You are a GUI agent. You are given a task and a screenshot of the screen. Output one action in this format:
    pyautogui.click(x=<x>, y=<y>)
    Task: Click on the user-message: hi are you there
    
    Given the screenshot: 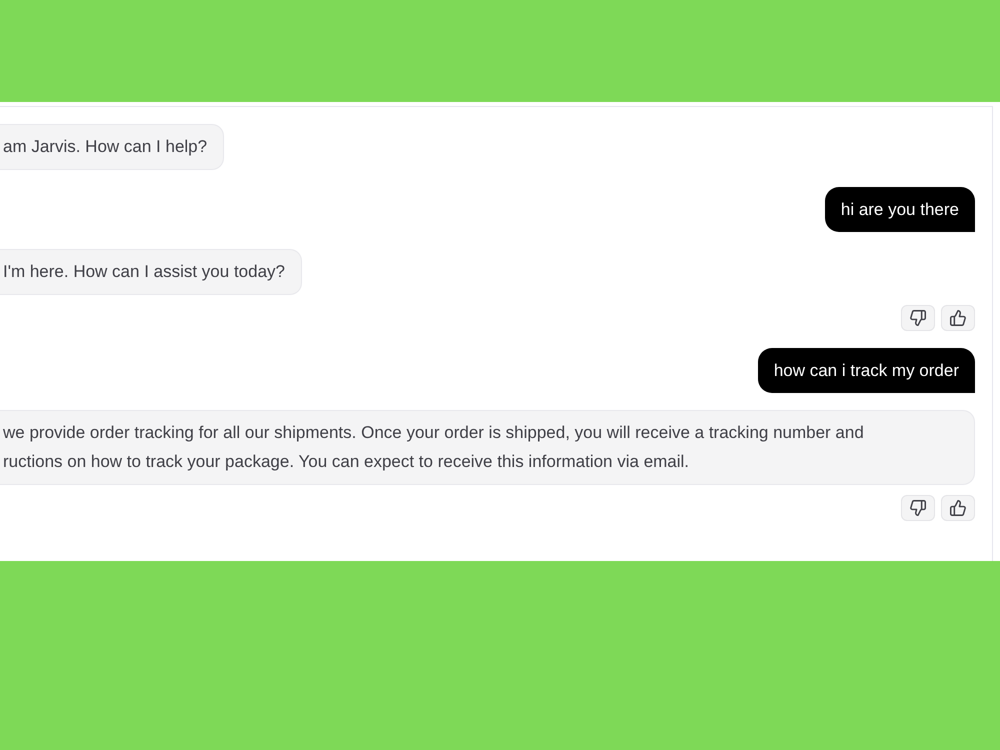 What is the action you would take?
    pyautogui.click(x=899, y=209)
    